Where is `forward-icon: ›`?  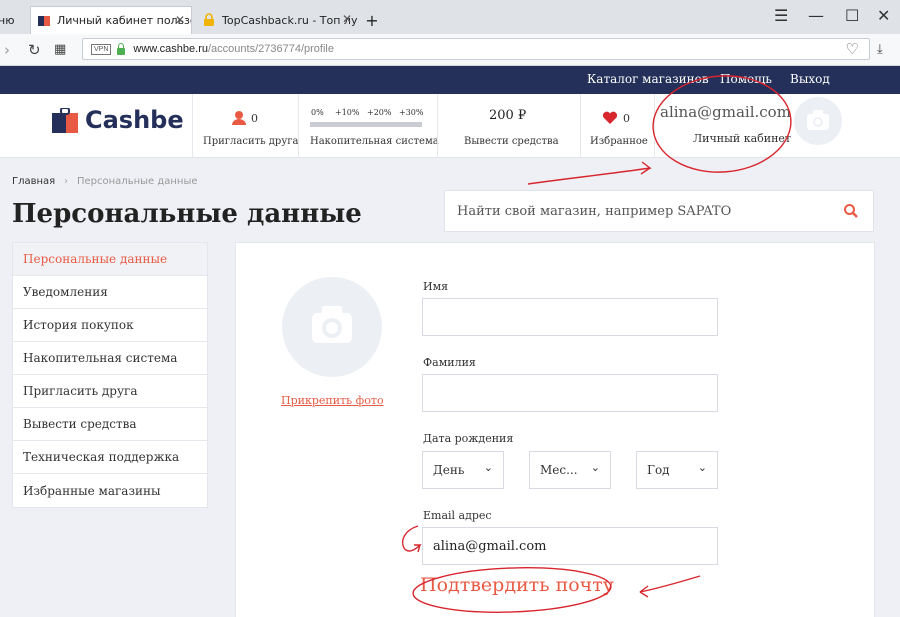
forward-icon: › is located at coordinates (7, 50).